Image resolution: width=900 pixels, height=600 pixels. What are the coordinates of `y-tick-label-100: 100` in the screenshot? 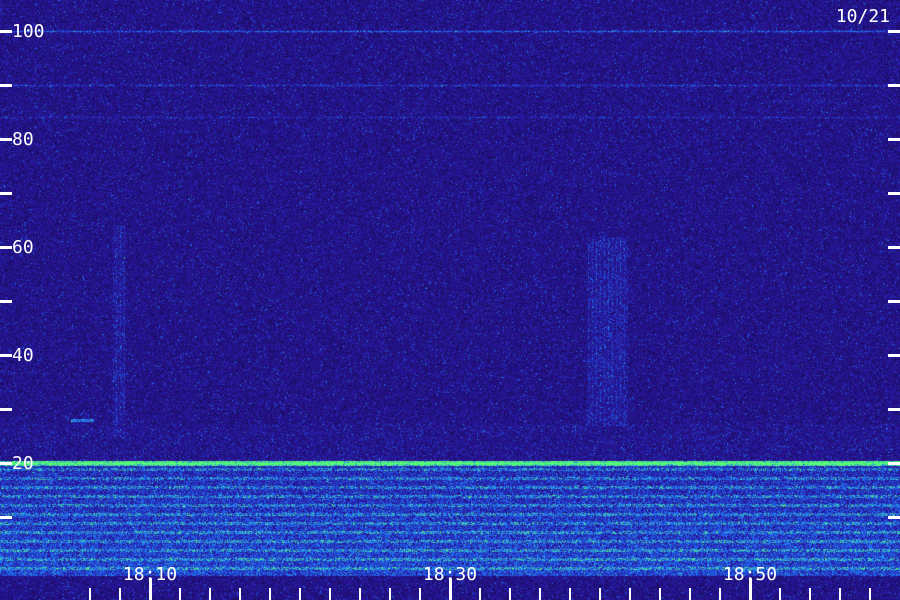 It's located at (28, 31).